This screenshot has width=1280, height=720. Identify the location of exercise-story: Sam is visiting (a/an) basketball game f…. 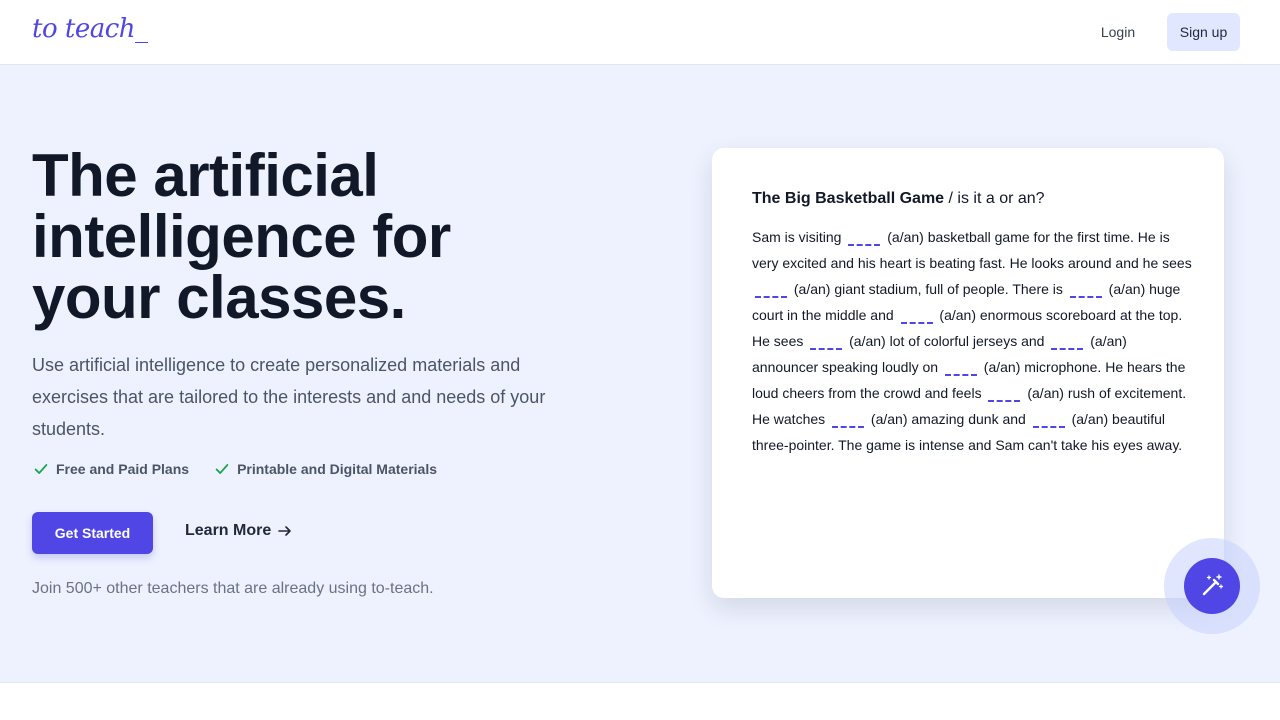
(972, 341).